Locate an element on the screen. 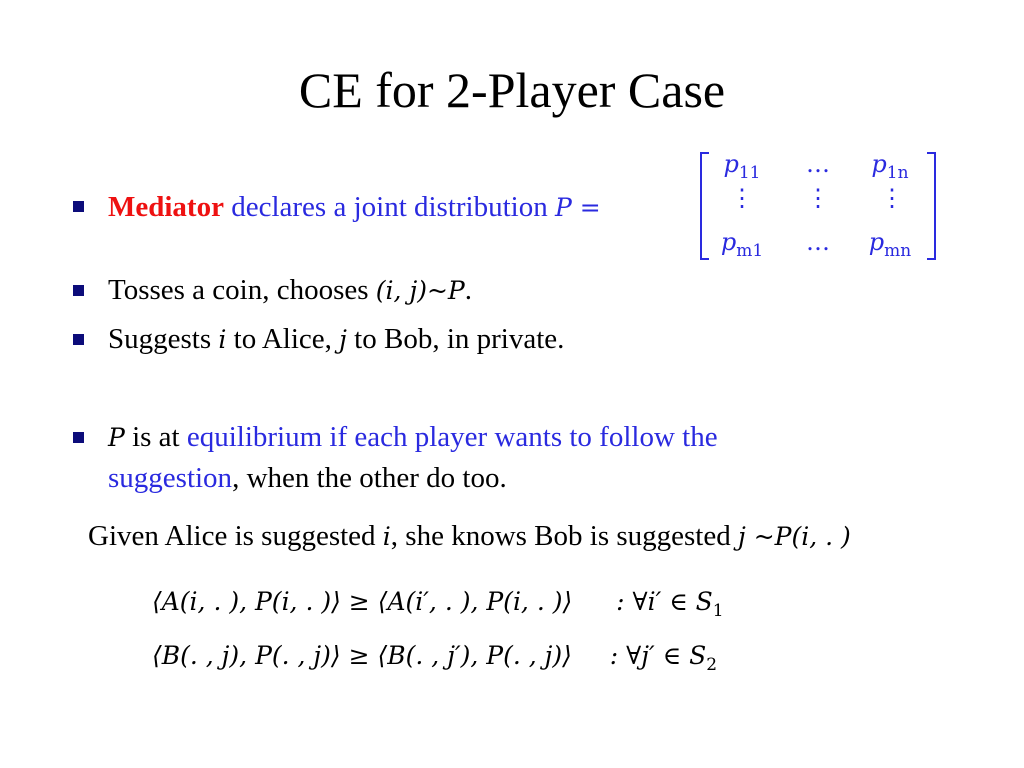 This screenshot has width=1024, height=768. matrix-cell: p1n is located at coordinates (890, 166).